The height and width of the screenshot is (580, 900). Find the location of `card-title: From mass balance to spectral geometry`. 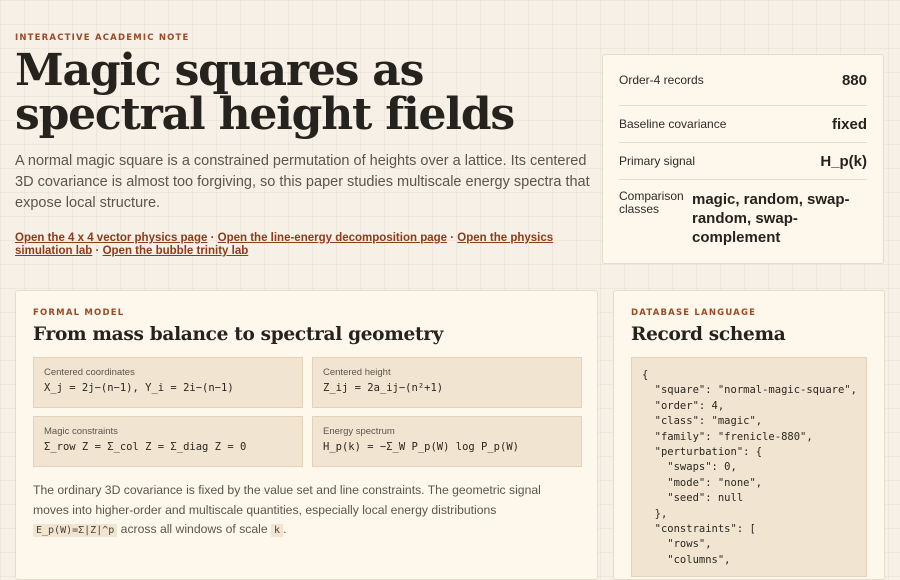

card-title: From mass balance to spectral geometry is located at coordinates (238, 334).